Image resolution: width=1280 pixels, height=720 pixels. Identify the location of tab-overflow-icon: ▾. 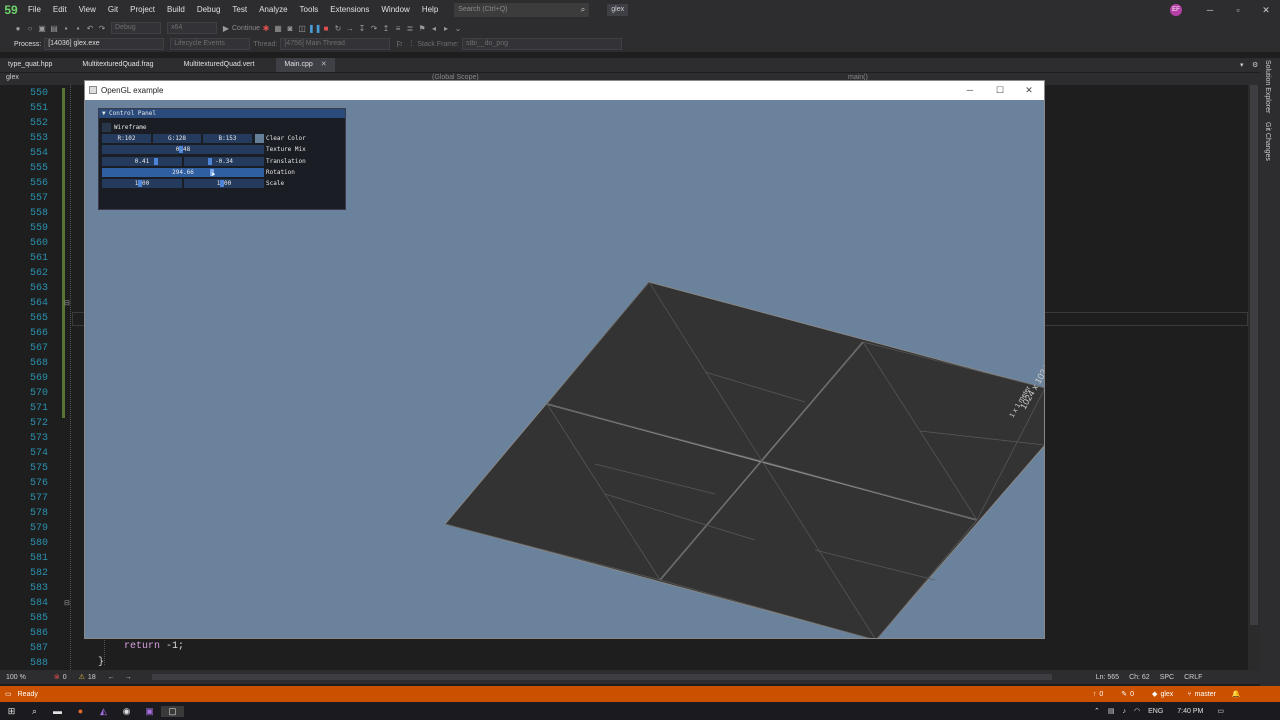
(1242, 65).